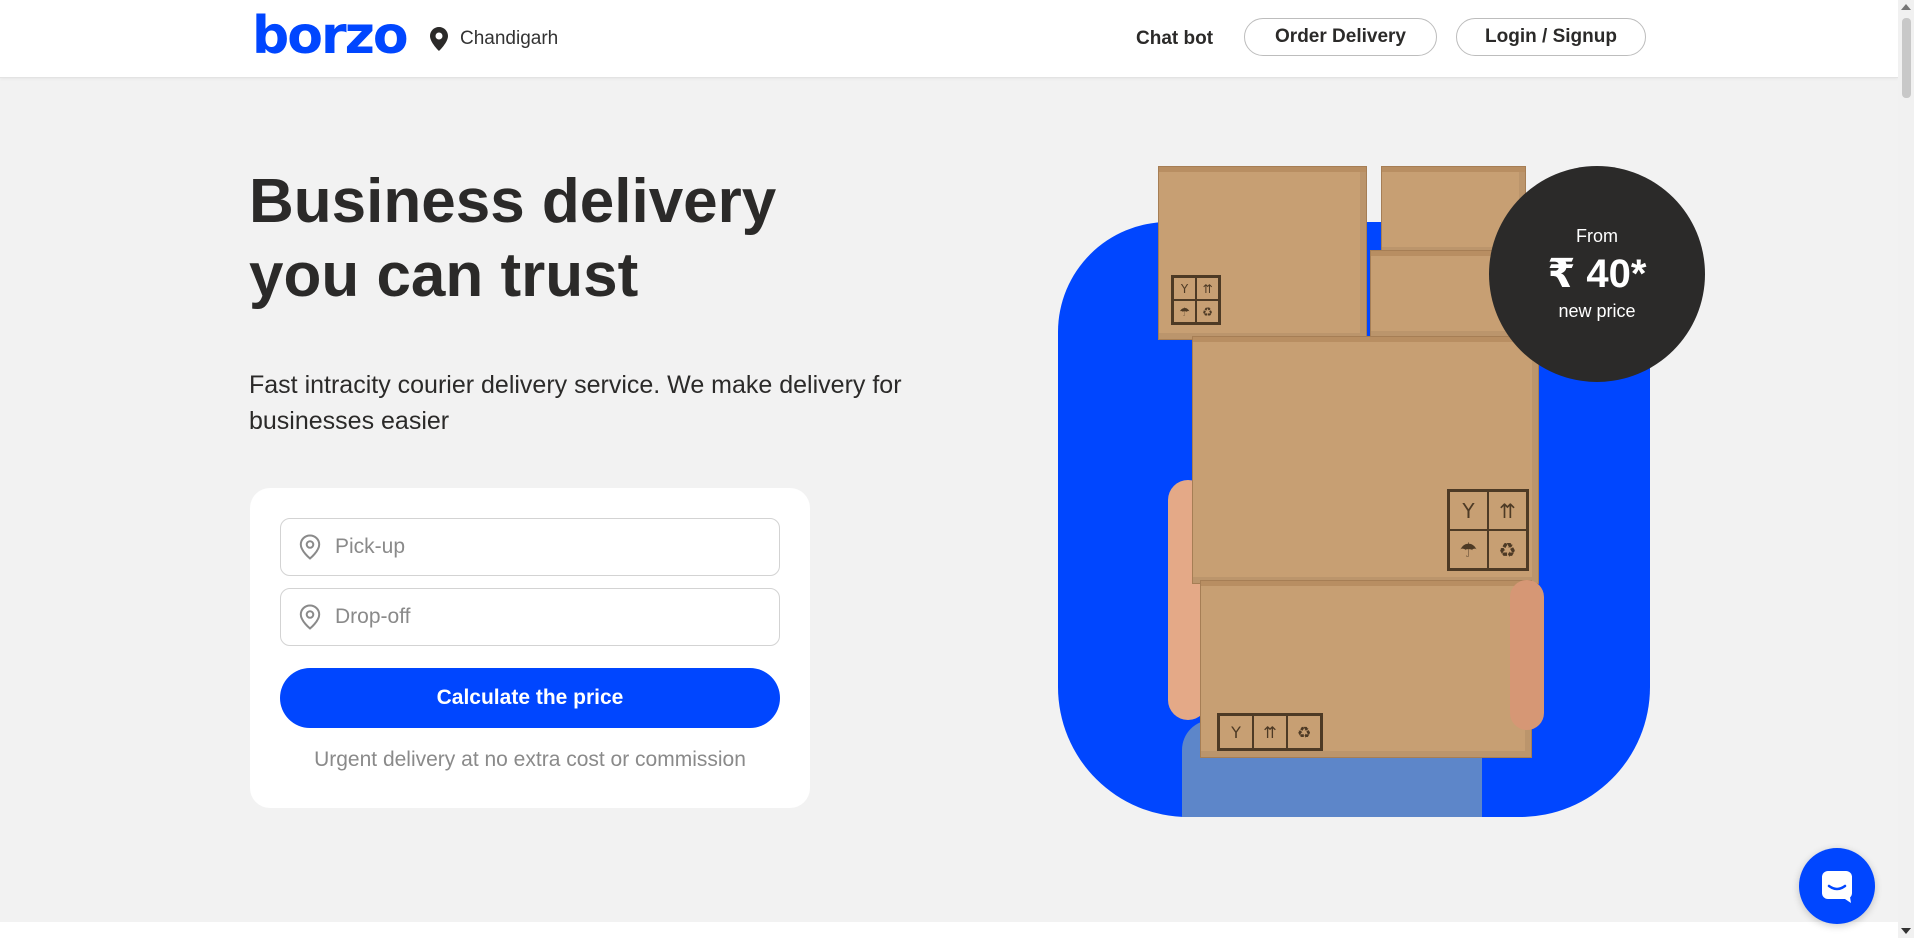 Image resolution: width=1914 pixels, height=938 pixels. What do you see at coordinates (1906, 469) in the screenshot?
I see `page-scrollbar` at bounding box center [1906, 469].